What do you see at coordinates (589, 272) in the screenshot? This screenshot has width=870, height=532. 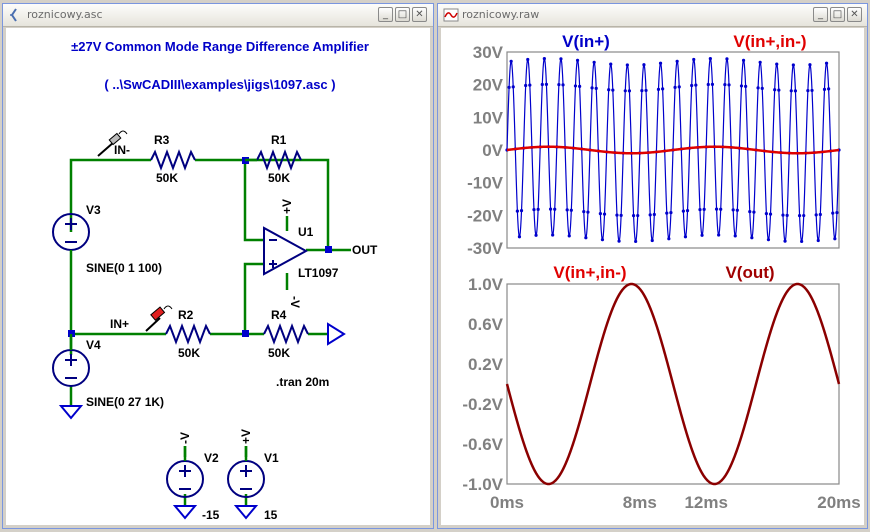 I see `bottom-legend-v-in-diff: V(in+,in-)` at bounding box center [589, 272].